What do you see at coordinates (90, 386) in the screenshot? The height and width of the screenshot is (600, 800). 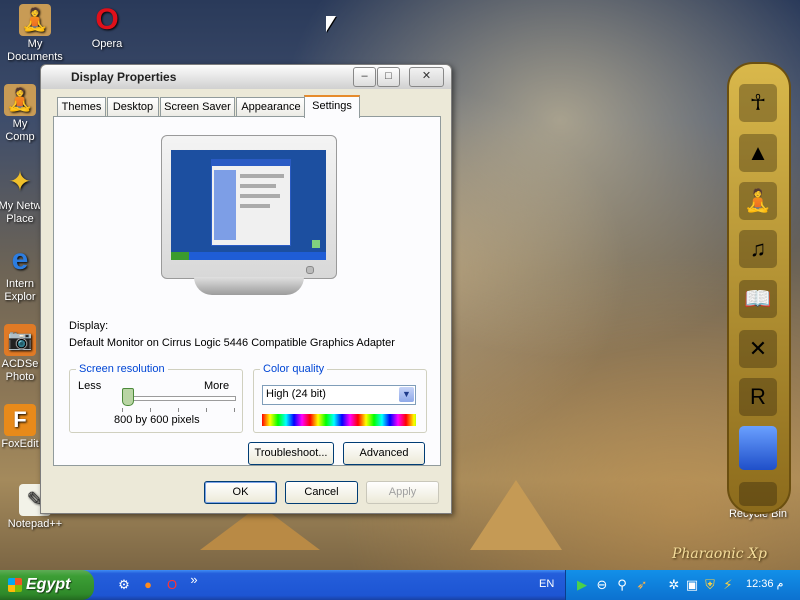 I see `resolution-less-label: Less` at bounding box center [90, 386].